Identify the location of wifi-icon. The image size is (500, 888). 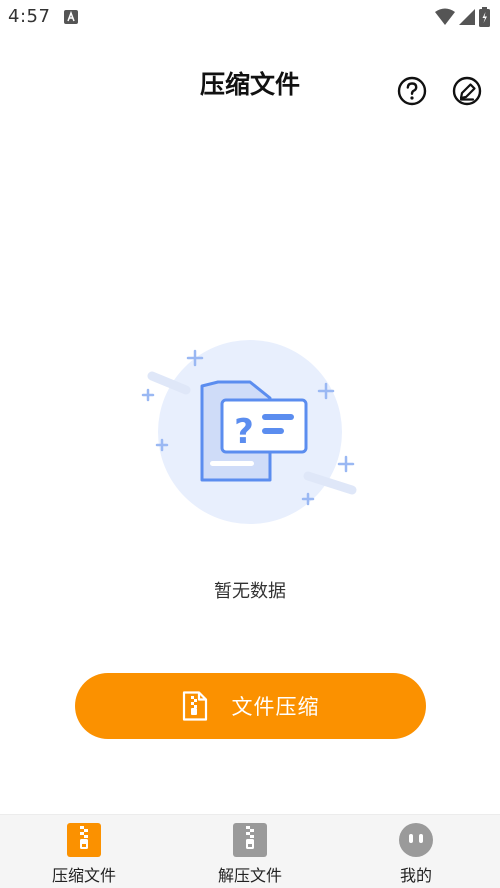
(445, 16).